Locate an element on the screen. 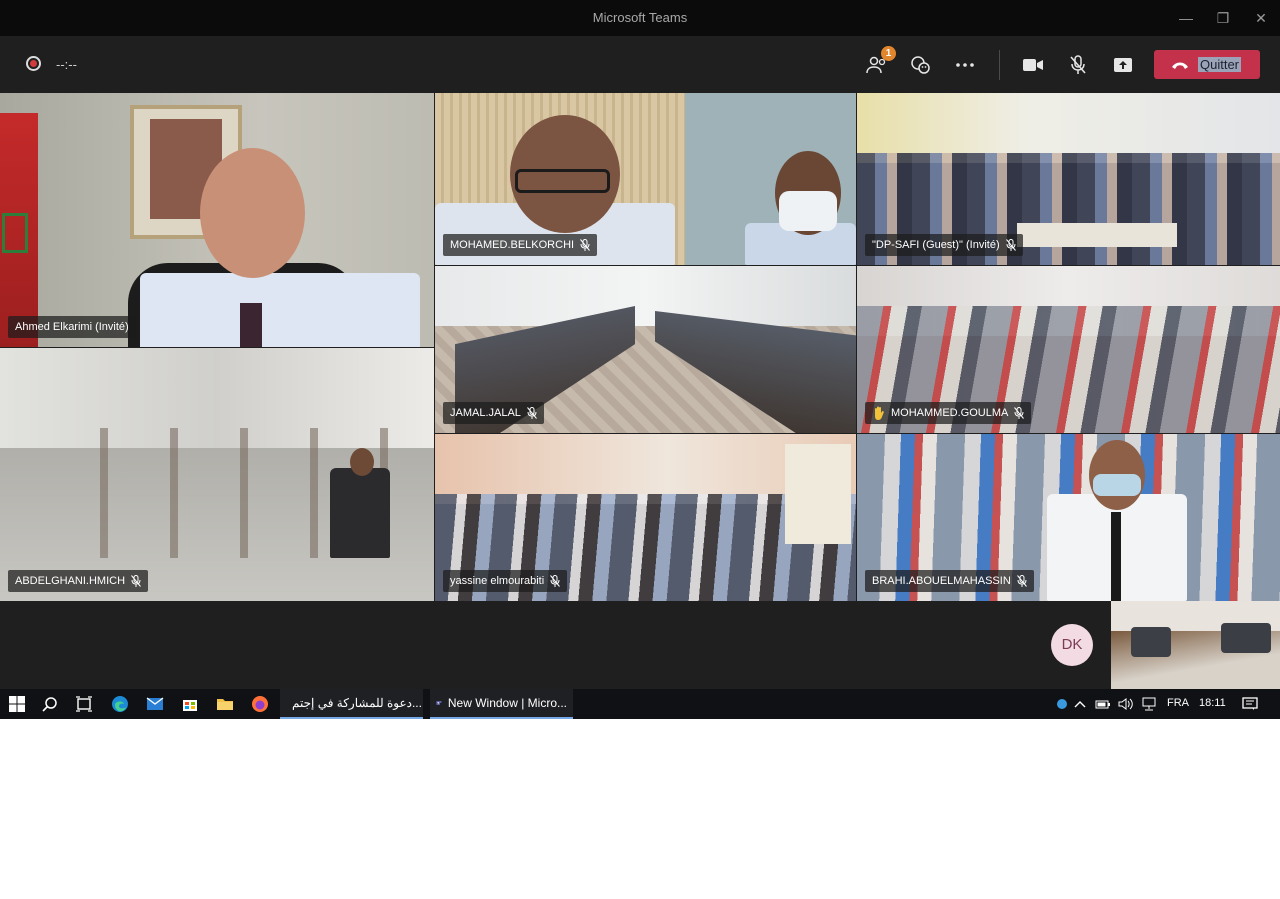 The height and width of the screenshot is (899, 1280). camera-button is located at coordinates (1033, 65).